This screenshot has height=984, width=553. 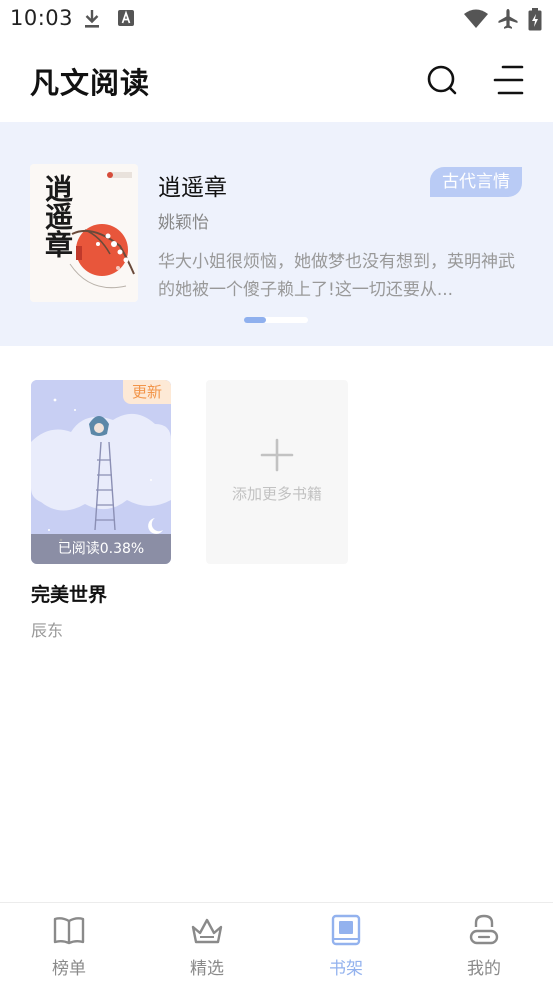 I want to click on user-icon, so click(x=484, y=929).